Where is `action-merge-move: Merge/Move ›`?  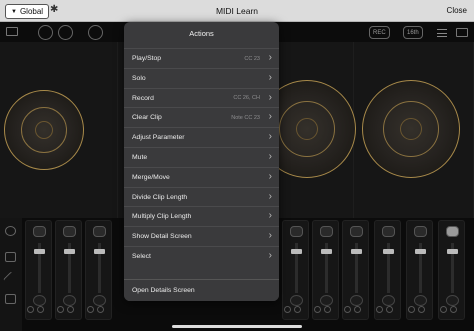
action-merge-move: Merge/Move › is located at coordinates (201, 176).